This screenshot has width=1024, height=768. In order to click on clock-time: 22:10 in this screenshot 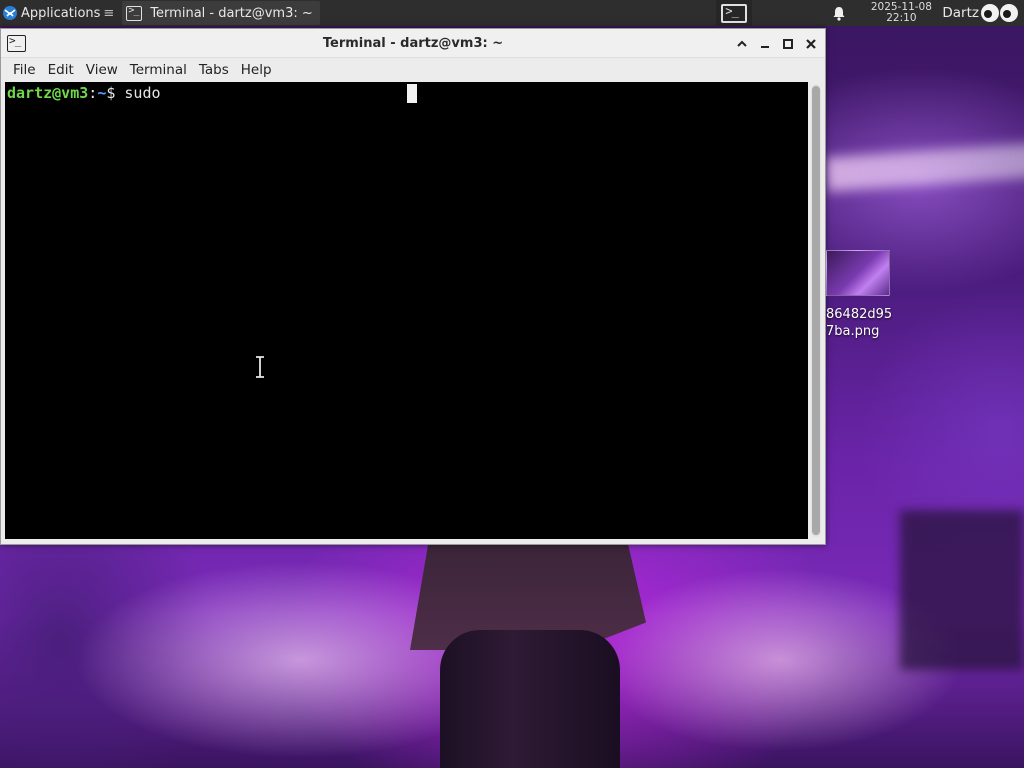, I will do `click(901, 18)`.